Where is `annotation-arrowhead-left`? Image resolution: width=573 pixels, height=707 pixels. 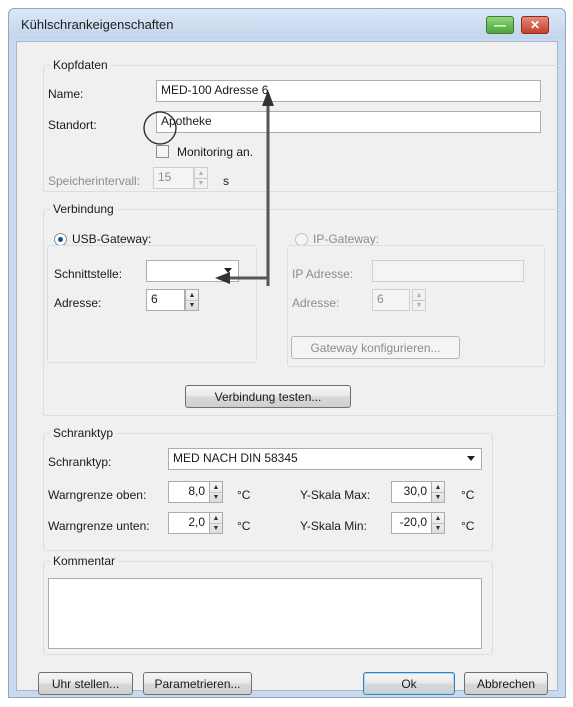 annotation-arrowhead-left is located at coordinates (222, 278).